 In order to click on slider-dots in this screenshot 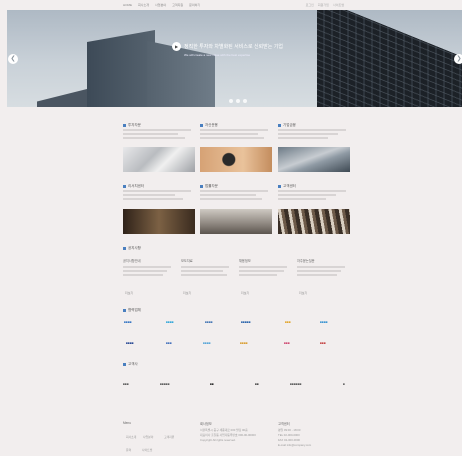, I will do `click(238, 101)`.